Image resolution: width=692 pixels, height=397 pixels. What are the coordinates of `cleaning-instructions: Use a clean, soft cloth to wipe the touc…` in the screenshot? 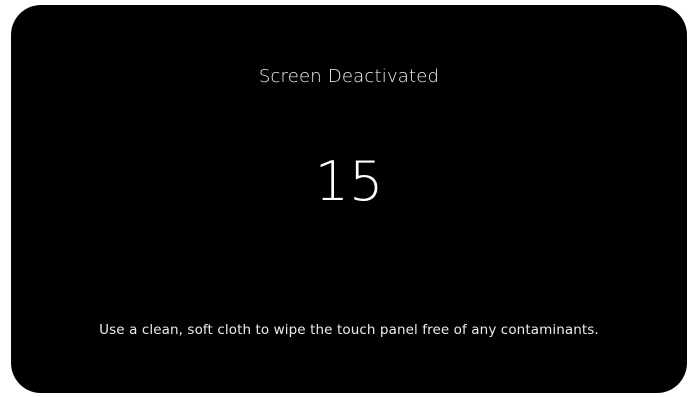 It's located at (349, 330).